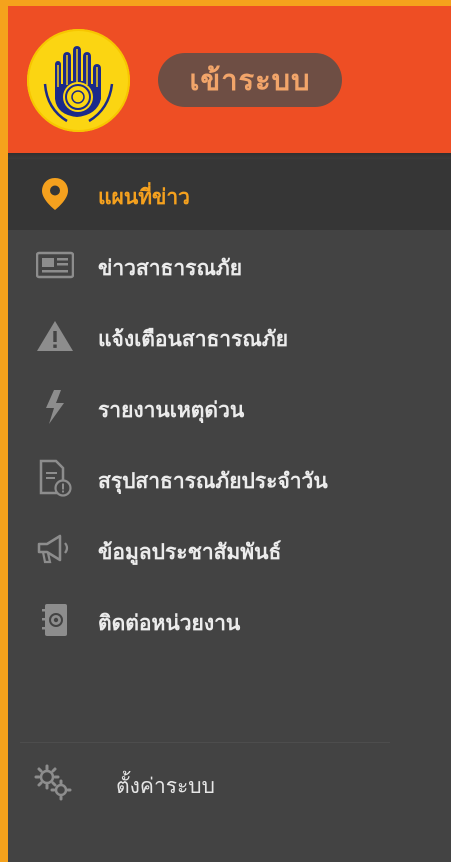 This screenshot has height=862, width=451. I want to click on menu-item-label: สรุปสาธารณภัยประจำวัน, so click(213, 481).